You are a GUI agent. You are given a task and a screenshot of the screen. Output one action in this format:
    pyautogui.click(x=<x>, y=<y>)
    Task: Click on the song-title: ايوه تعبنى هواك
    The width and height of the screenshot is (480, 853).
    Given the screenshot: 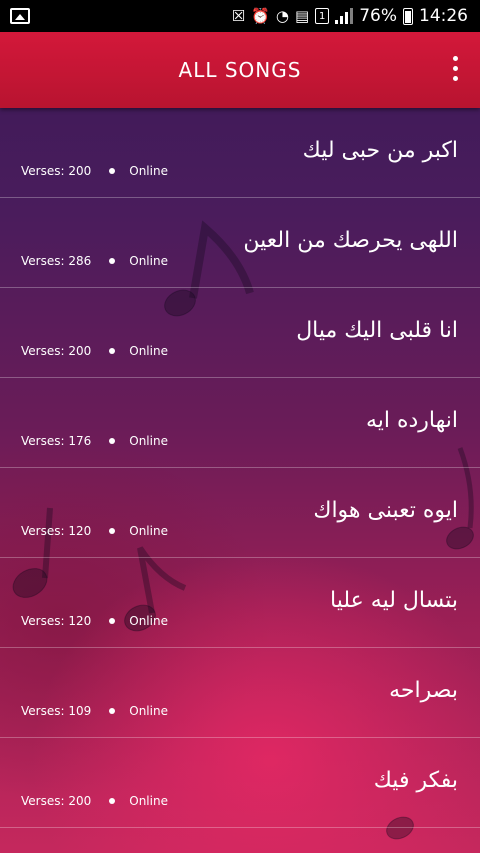 What is the action you would take?
    pyautogui.click(x=385, y=510)
    